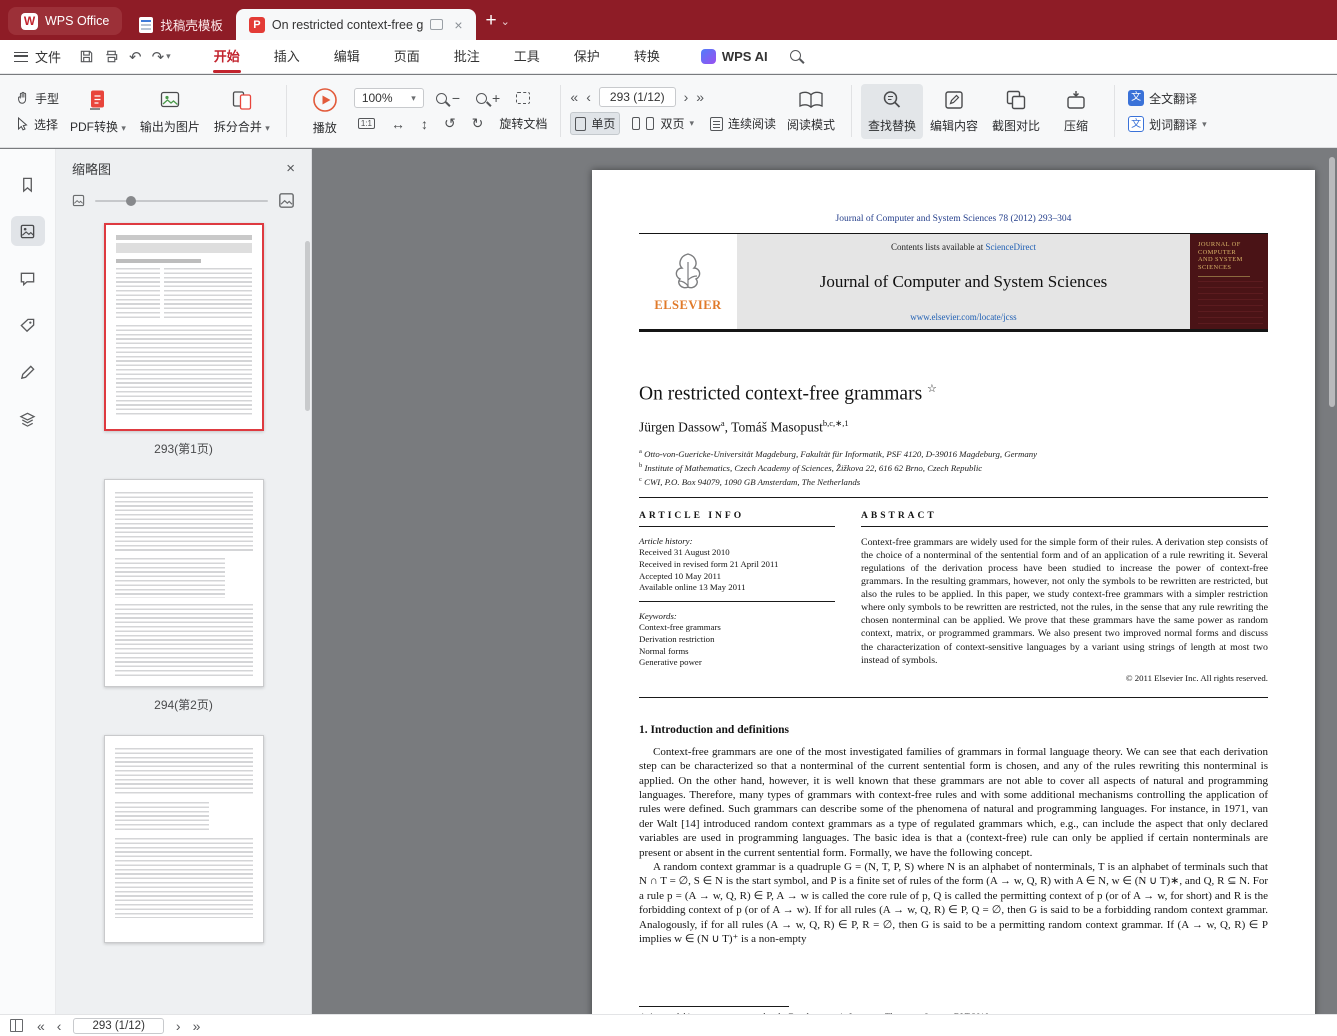  Describe the element at coordinates (743, 123) in the screenshot. I see `continuous-read-button: 连续阅读` at that location.